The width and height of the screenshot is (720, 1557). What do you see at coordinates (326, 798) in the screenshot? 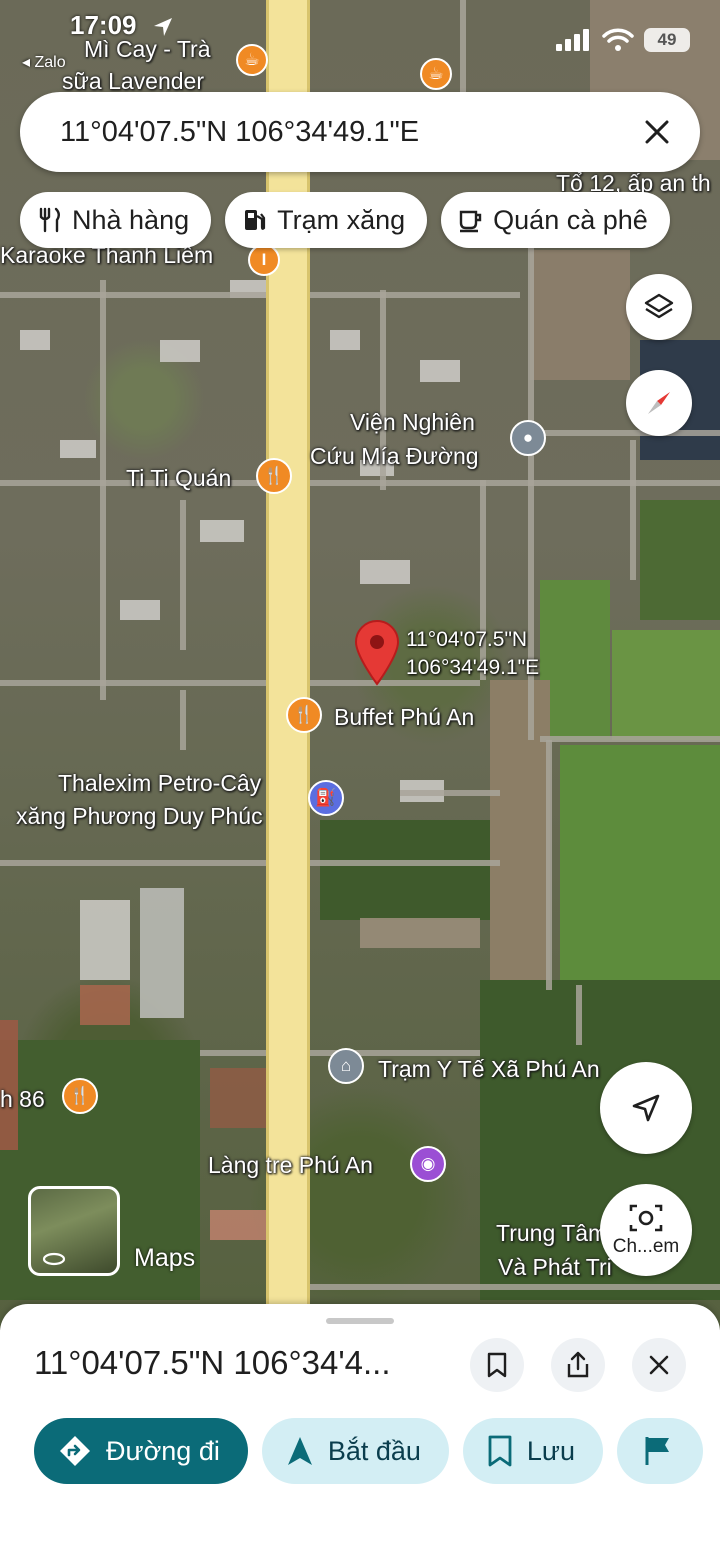
I see `gas-station-poi-icon: ⛽` at bounding box center [326, 798].